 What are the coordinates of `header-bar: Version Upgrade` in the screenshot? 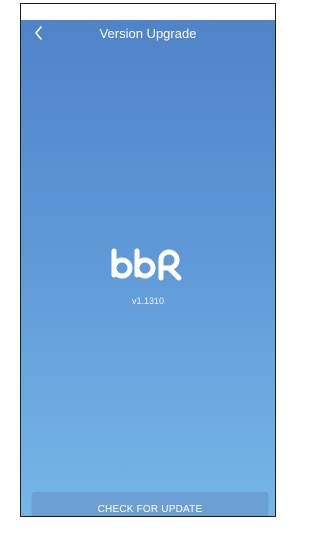 It's located at (148, 34).